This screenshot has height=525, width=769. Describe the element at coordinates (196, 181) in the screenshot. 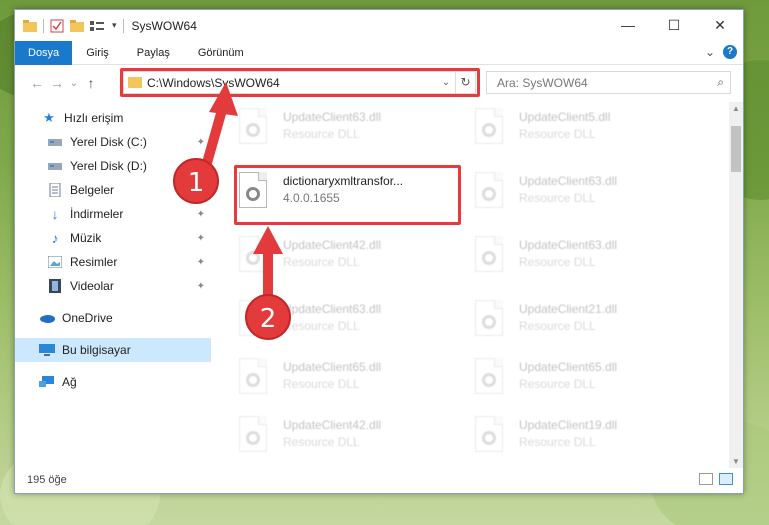

I see `callout-badge-1: 1` at that location.